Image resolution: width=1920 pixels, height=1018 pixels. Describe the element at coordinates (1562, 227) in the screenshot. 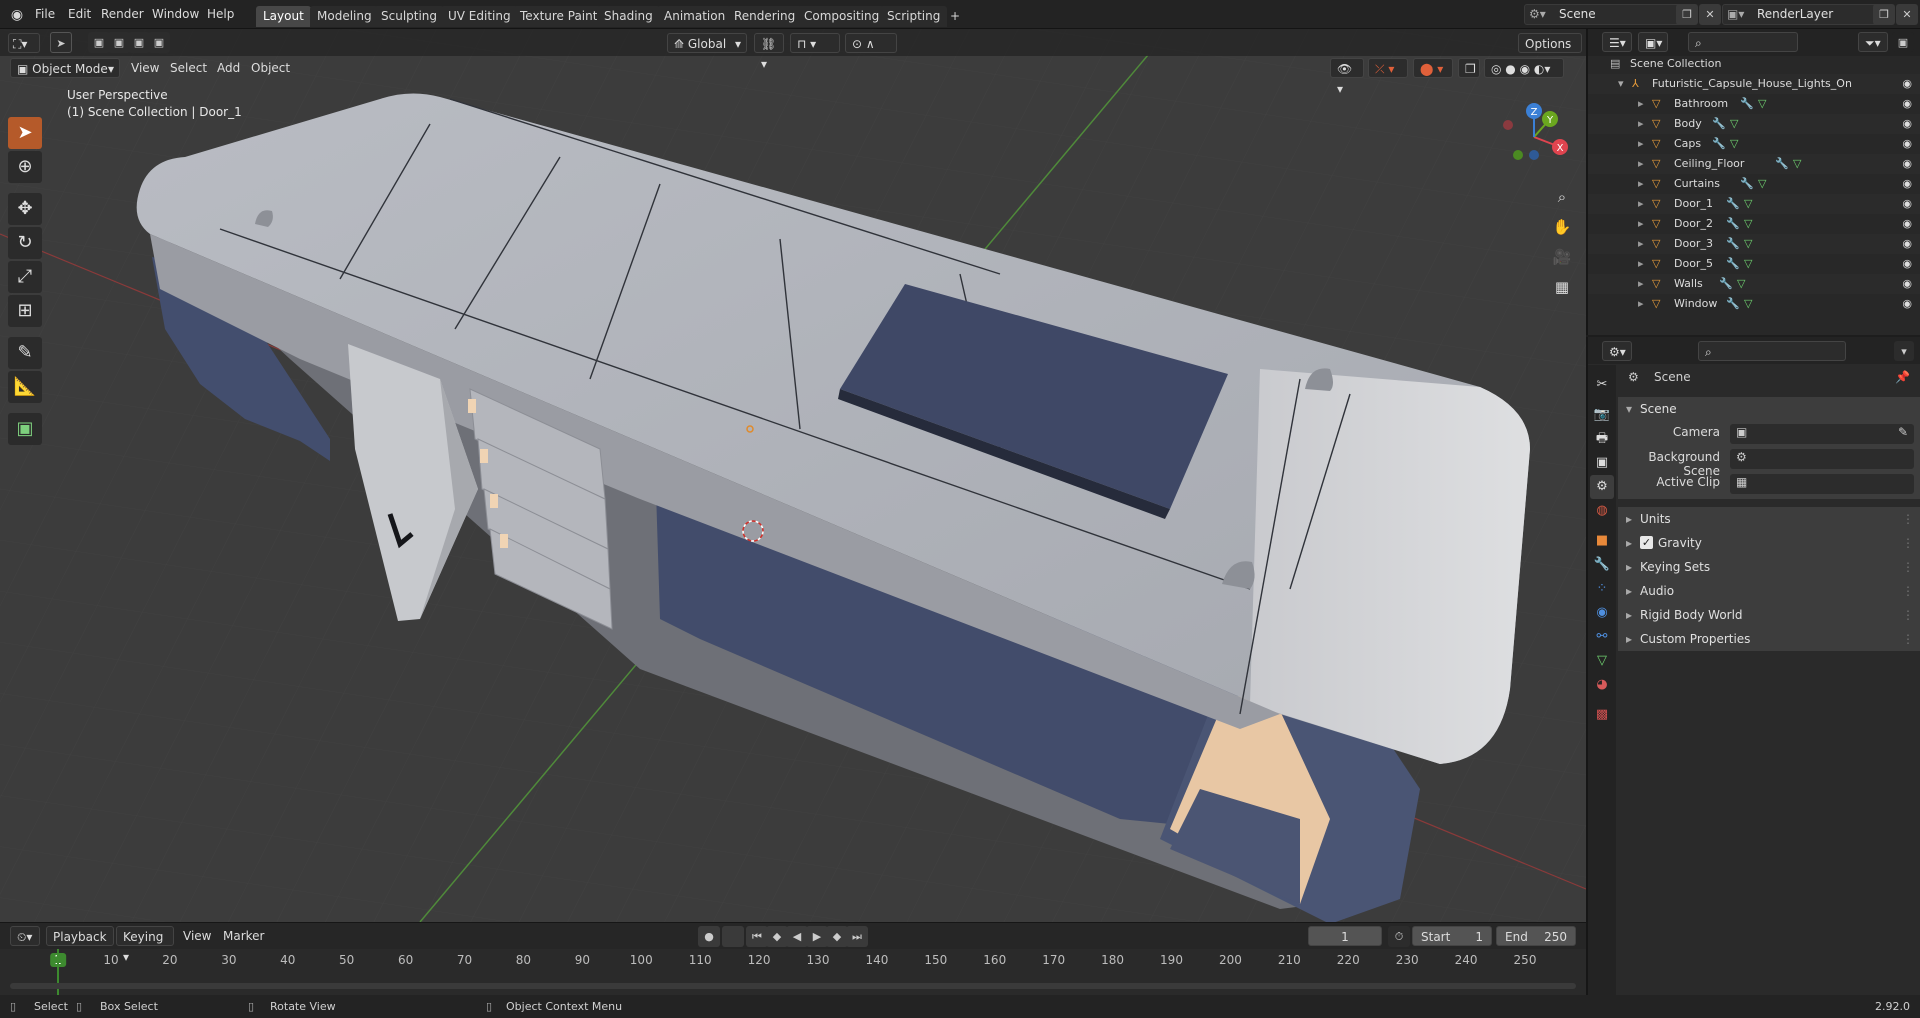

I see `pan-hand-icon: ✋` at that location.